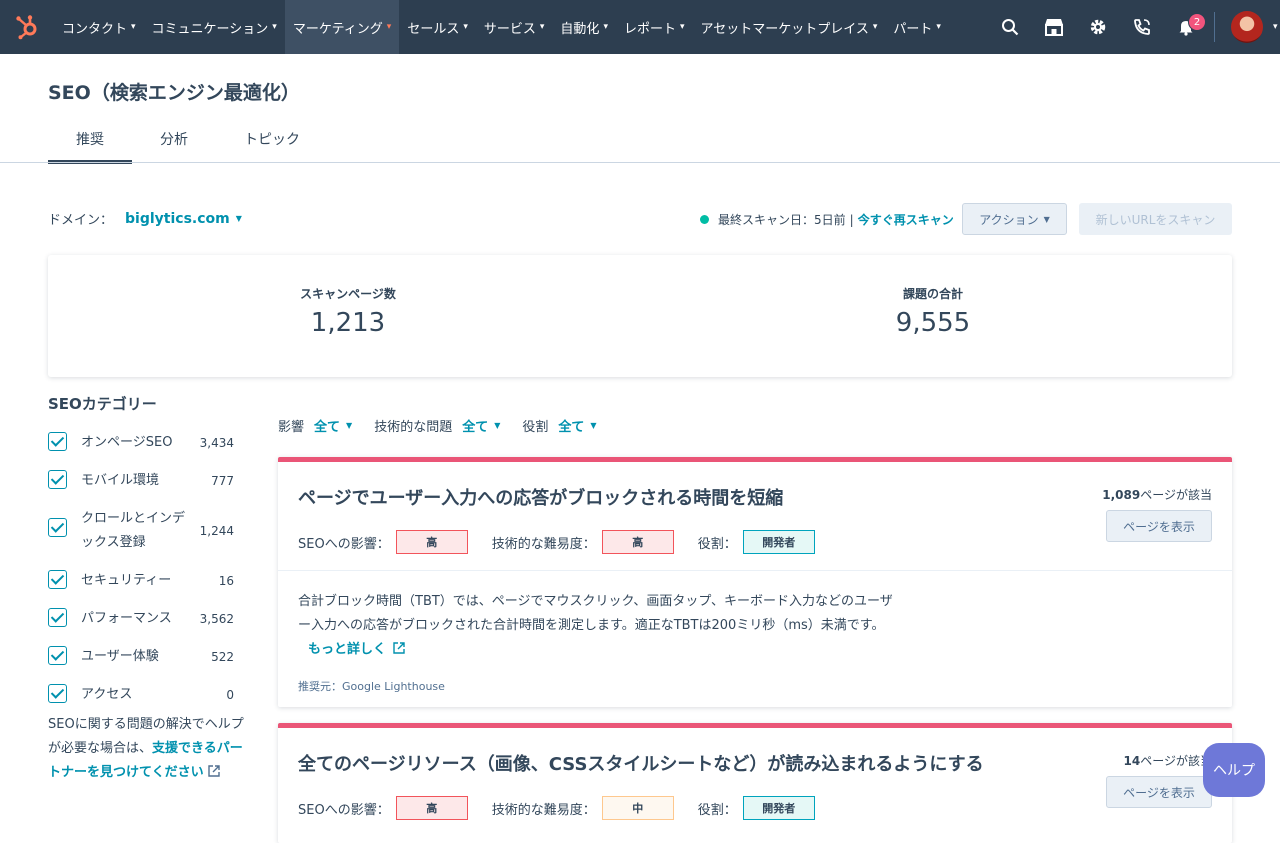 This screenshot has height=843, width=1280. Describe the element at coordinates (1121, 495) in the screenshot. I see `pages-count-number: 1,089` at that location.